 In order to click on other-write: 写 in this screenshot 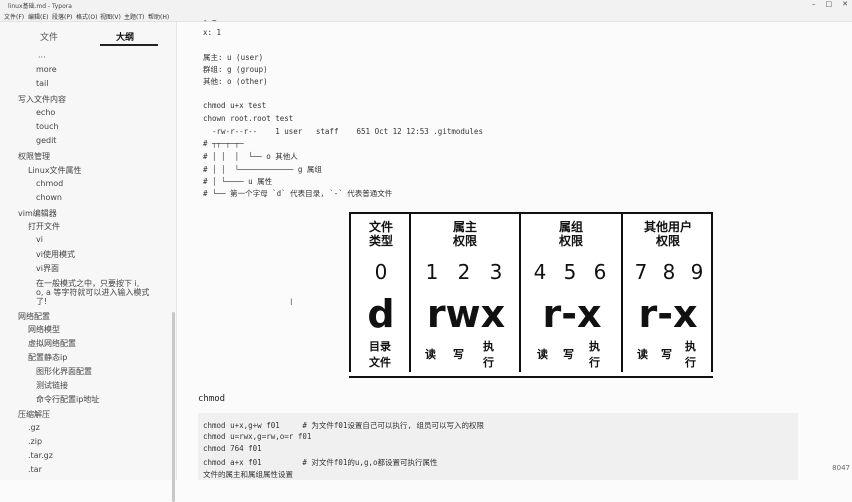, I will do `click(666, 354)`.